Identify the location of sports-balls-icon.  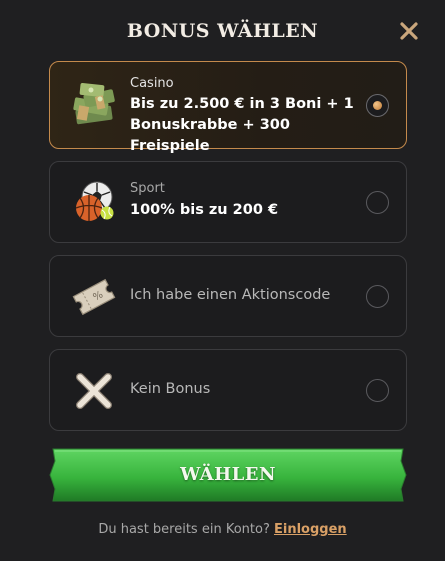
(94, 203).